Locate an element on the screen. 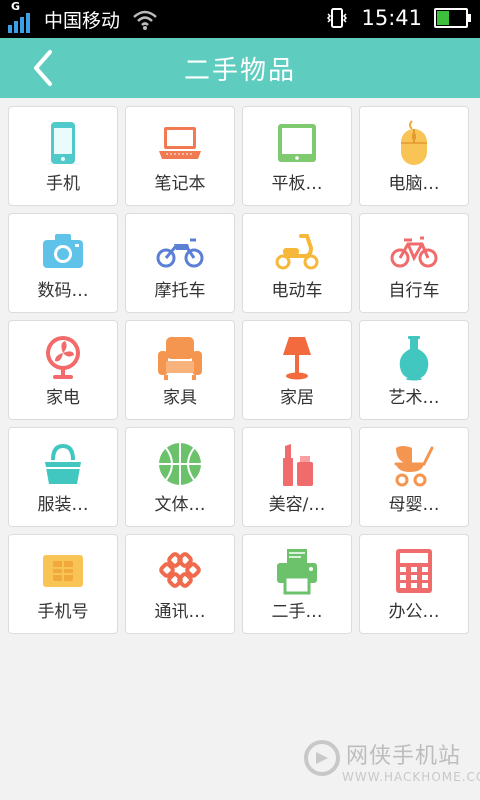 Image resolution: width=480 pixels, height=800 pixels. cosmetics-icon is located at coordinates (298, 465).